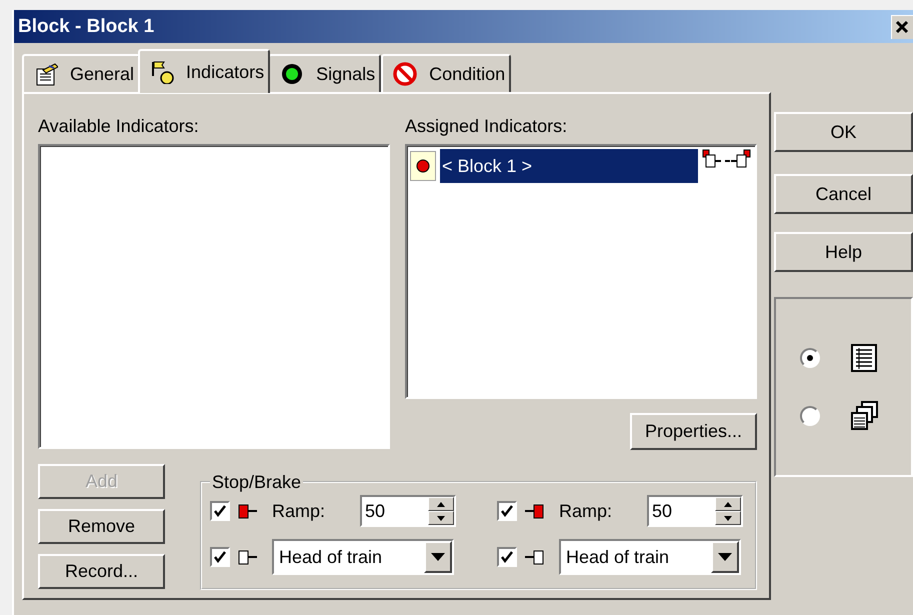  What do you see at coordinates (843, 252) in the screenshot?
I see `dialog-button: Help` at bounding box center [843, 252].